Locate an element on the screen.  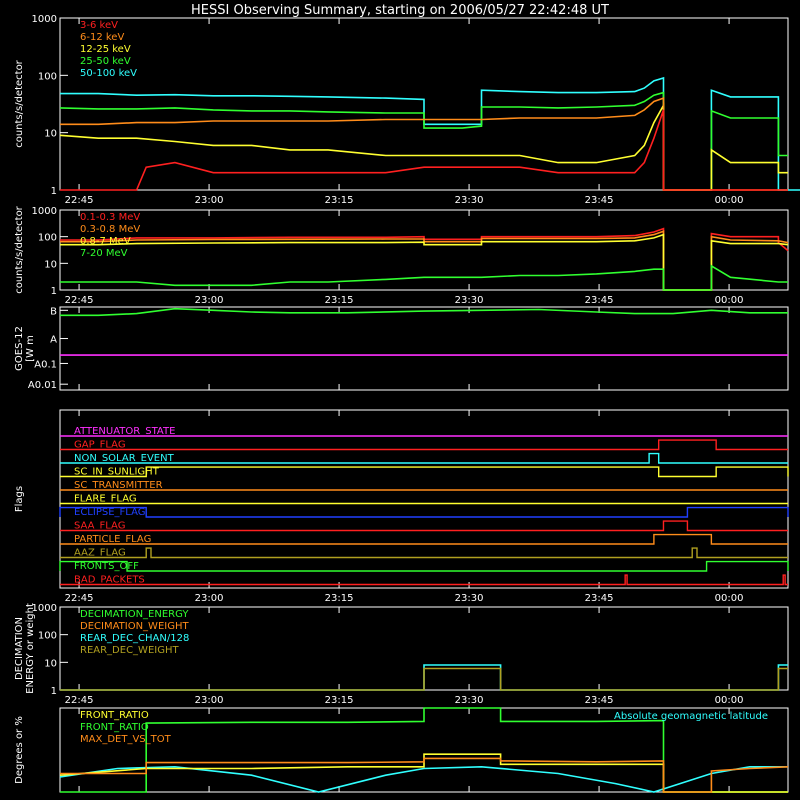
y-tick-label: A is located at coordinates (53, 340).